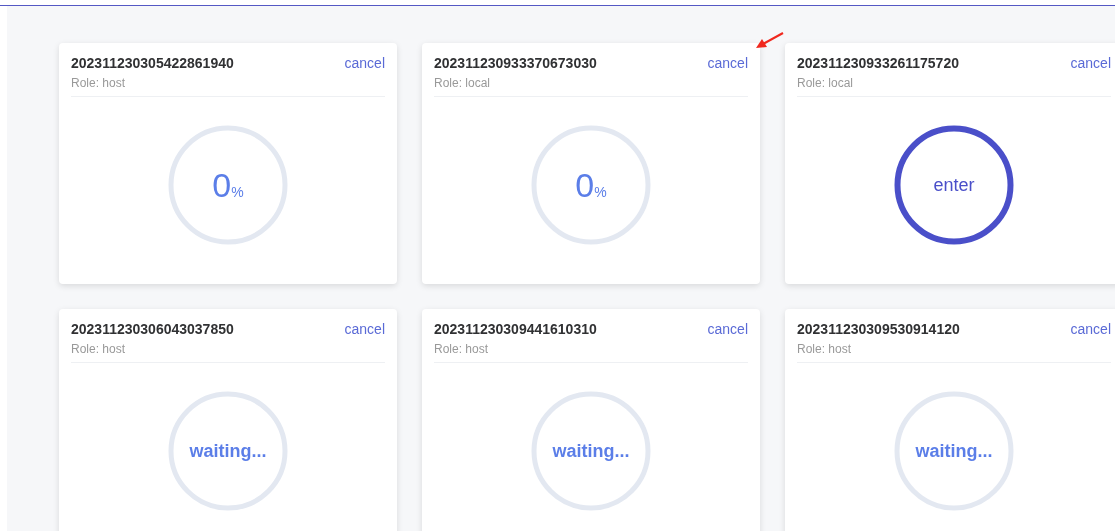 This screenshot has width=1115, height=531. I want to click on enter-ring, so click(954, 185).